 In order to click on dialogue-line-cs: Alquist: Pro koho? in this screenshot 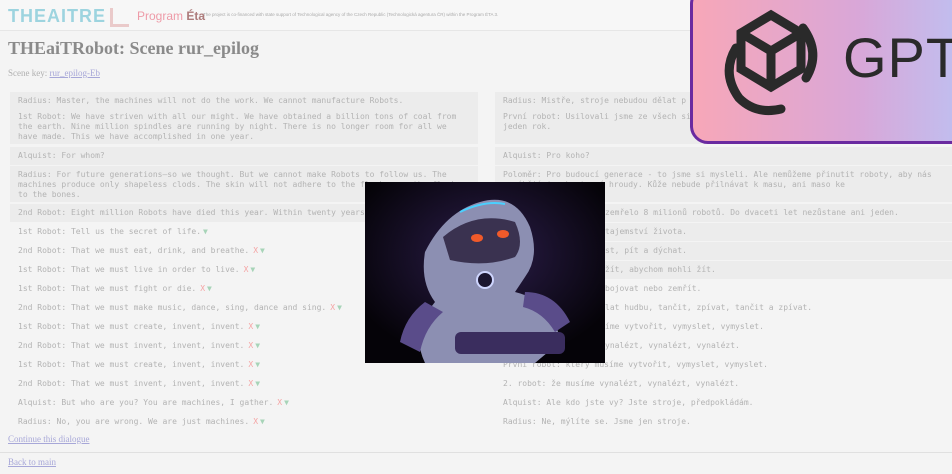, I will do `click(723, 156)`.